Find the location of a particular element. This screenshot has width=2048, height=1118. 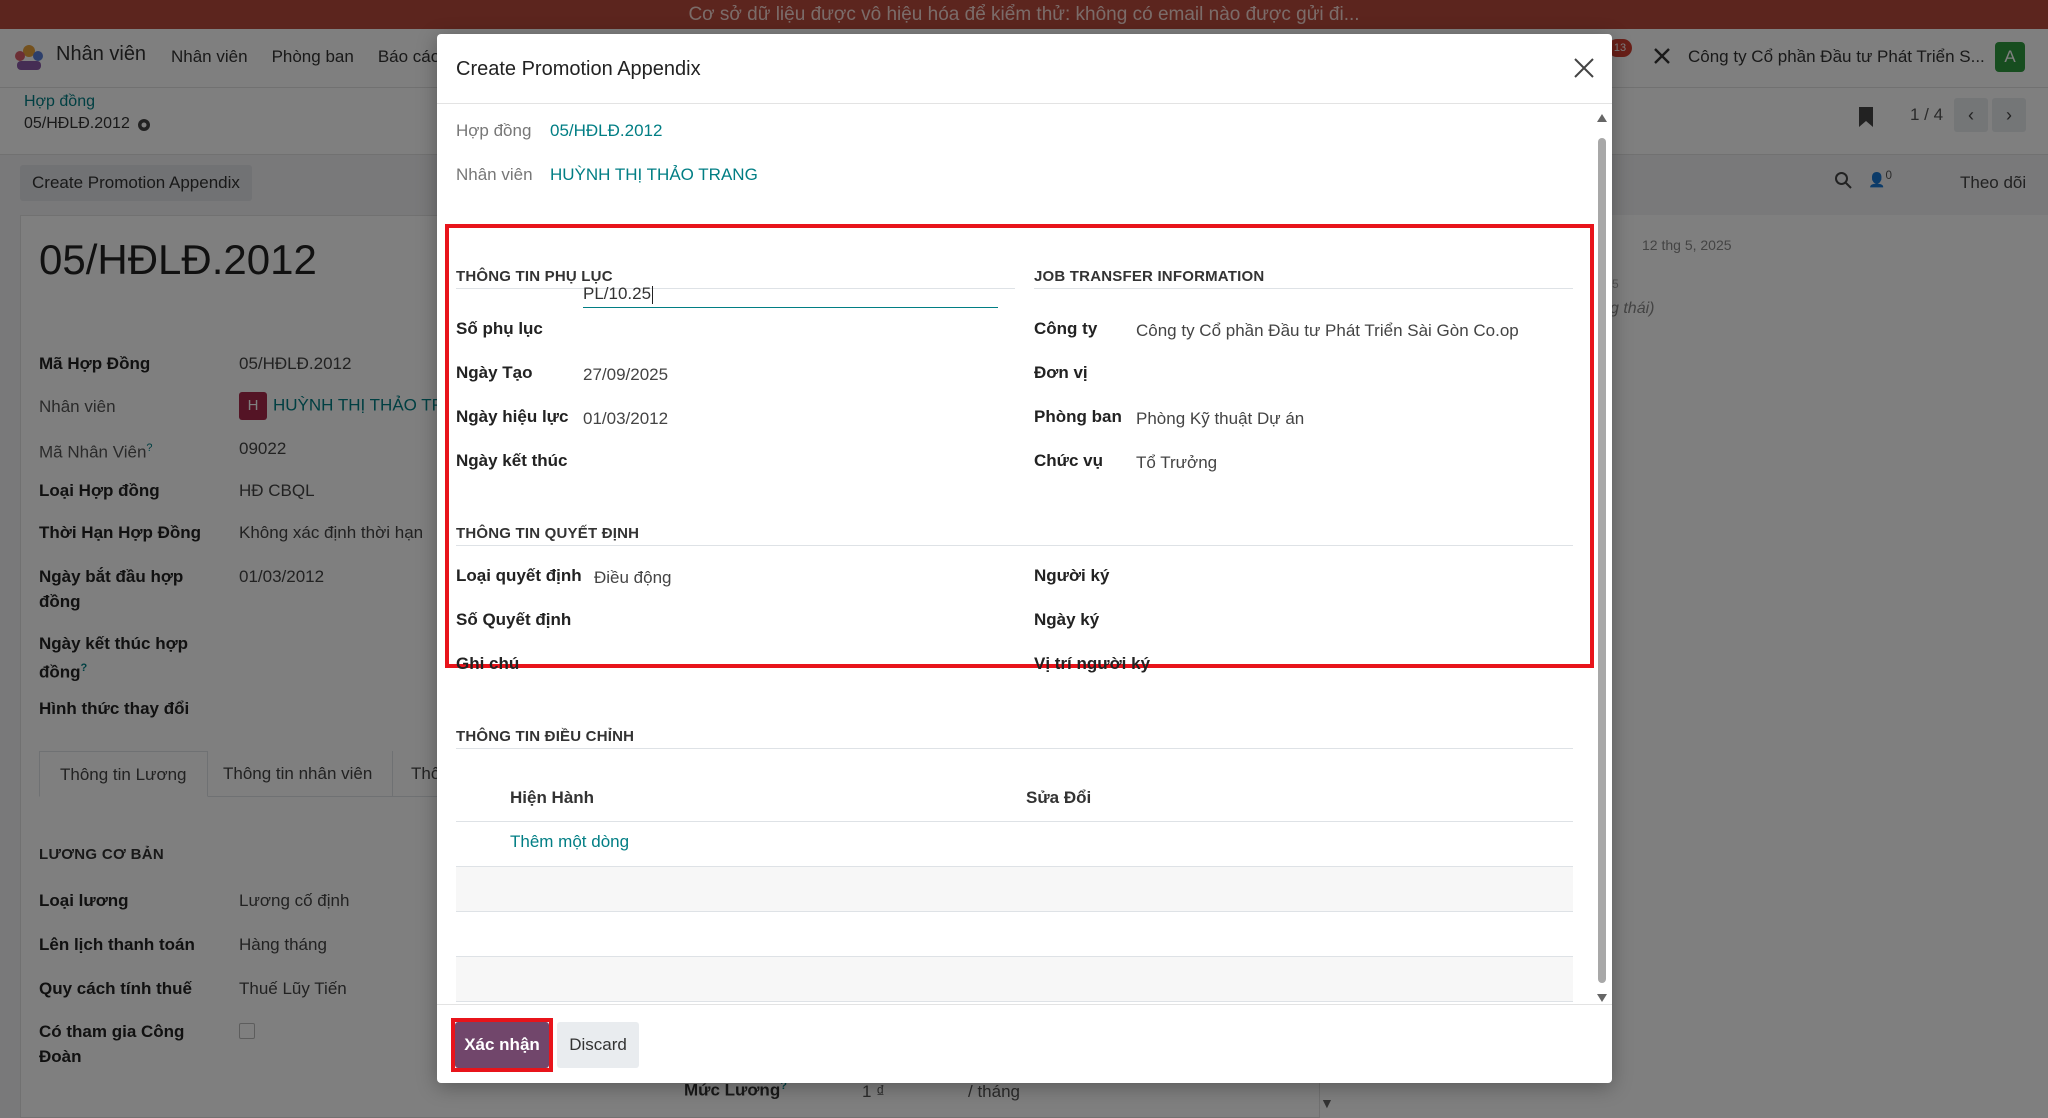

decision-type-label: Loại quyết định is located at coordinates (519, 575).